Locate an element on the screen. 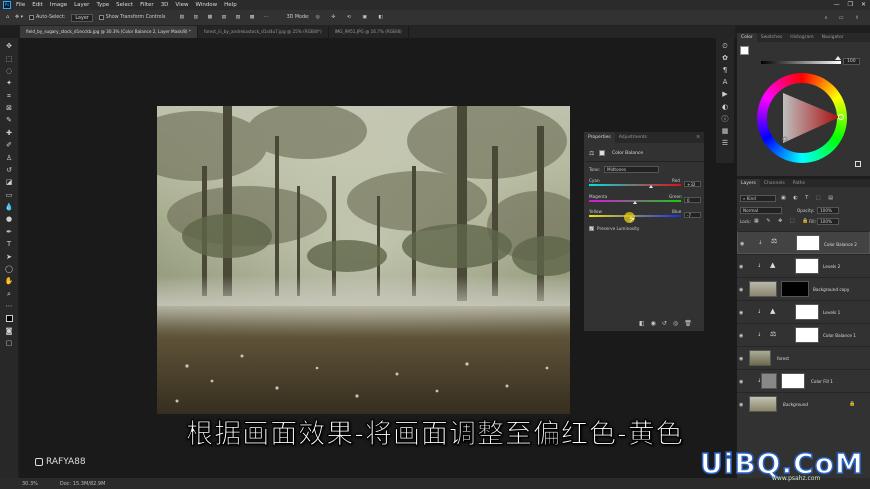 The width and height of the screenshot is (870, 489). yellow-blue-value: -7 is located at coordinates (692, 215).